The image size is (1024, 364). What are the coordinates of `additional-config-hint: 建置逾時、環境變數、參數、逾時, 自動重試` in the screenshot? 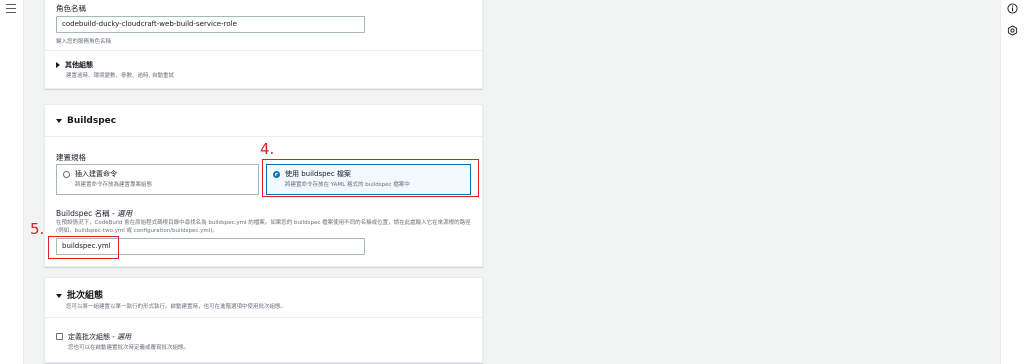 It's located at (120, 76).